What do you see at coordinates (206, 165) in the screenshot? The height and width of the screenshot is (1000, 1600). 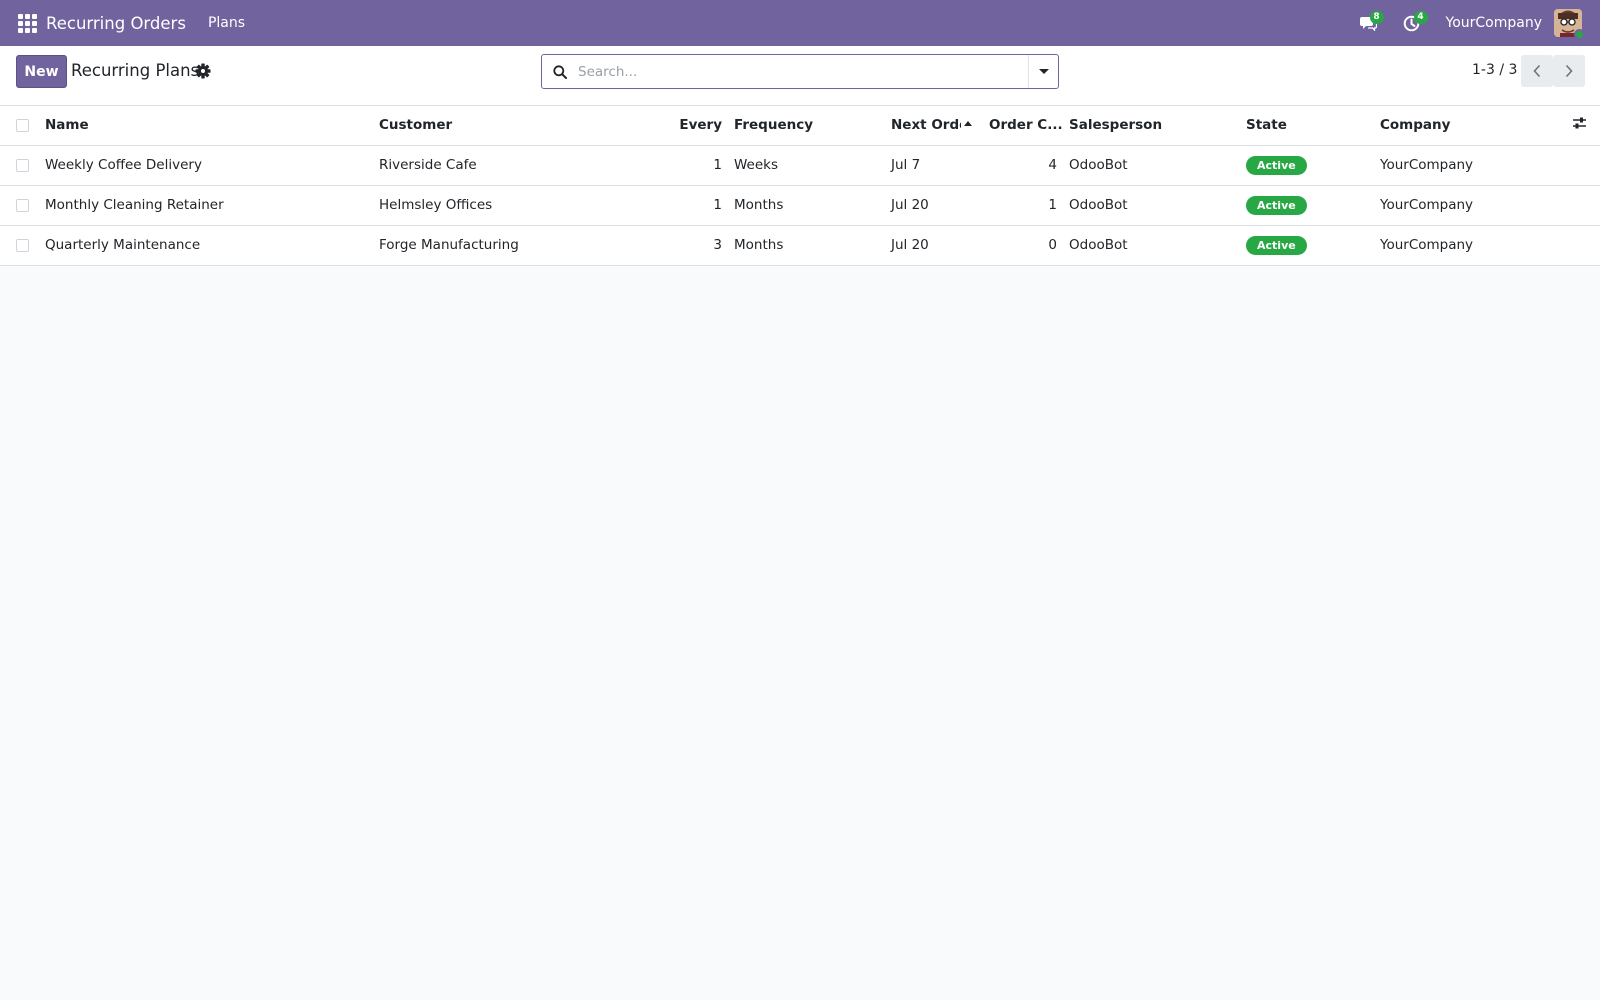 I see `cell-name: Weekly Coffee Delivery` at bounding box center [206, 165].